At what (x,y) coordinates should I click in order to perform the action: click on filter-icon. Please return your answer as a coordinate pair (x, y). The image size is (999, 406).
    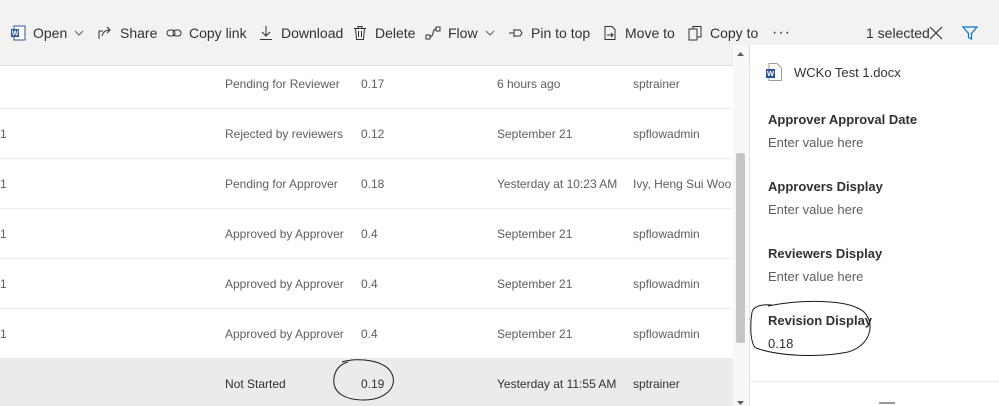
    Looking at the image, I should click on (970, 33).